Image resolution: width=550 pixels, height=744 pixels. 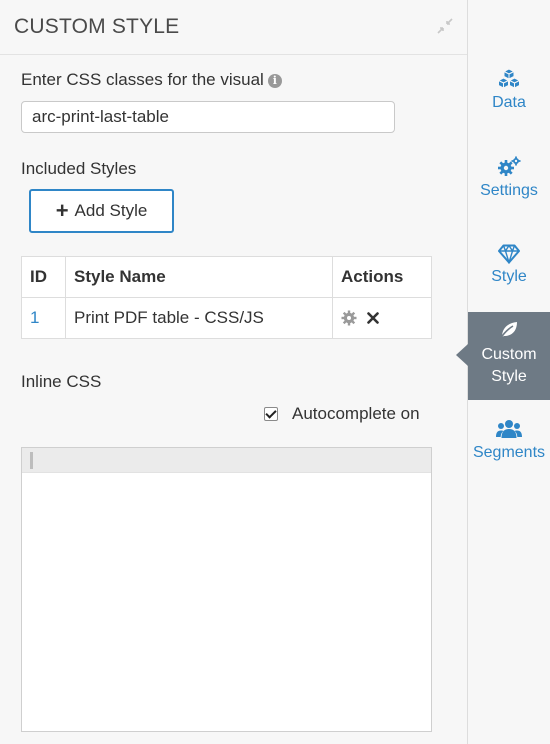 What do you see at coordinates (271, 414) in the screenshot?
I see `autocomplete-checkbox` at bounding box center [271, 414].